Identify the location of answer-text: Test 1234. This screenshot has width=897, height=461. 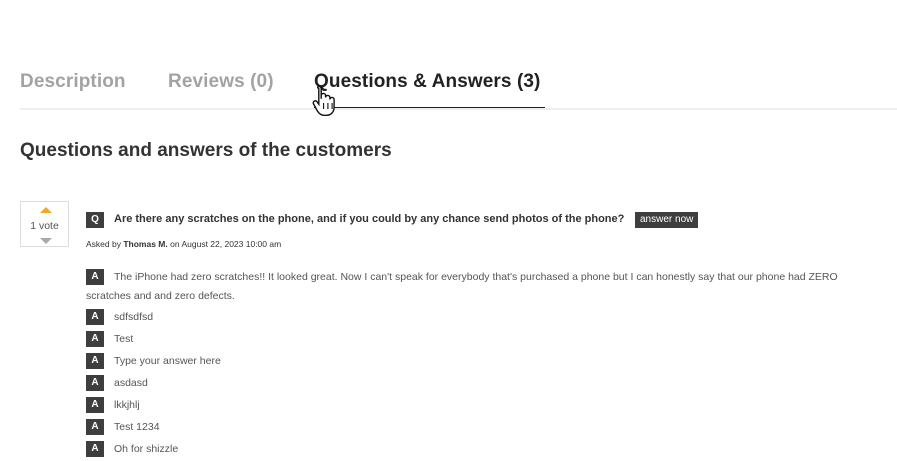
(137, 427).